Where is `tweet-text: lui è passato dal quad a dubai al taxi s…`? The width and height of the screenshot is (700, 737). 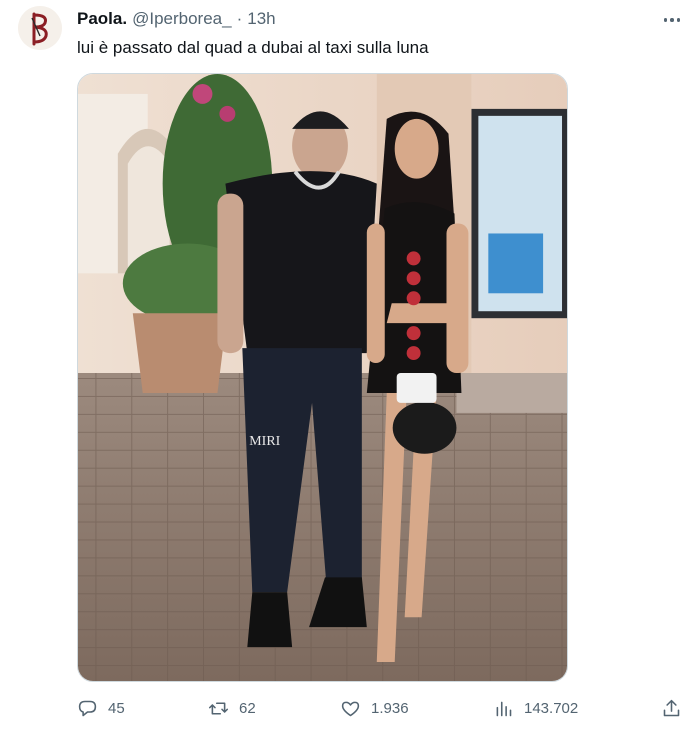 tweet-text: lui è passato dal quad a dubai al taxi s… is located at coordinates (253, 47).